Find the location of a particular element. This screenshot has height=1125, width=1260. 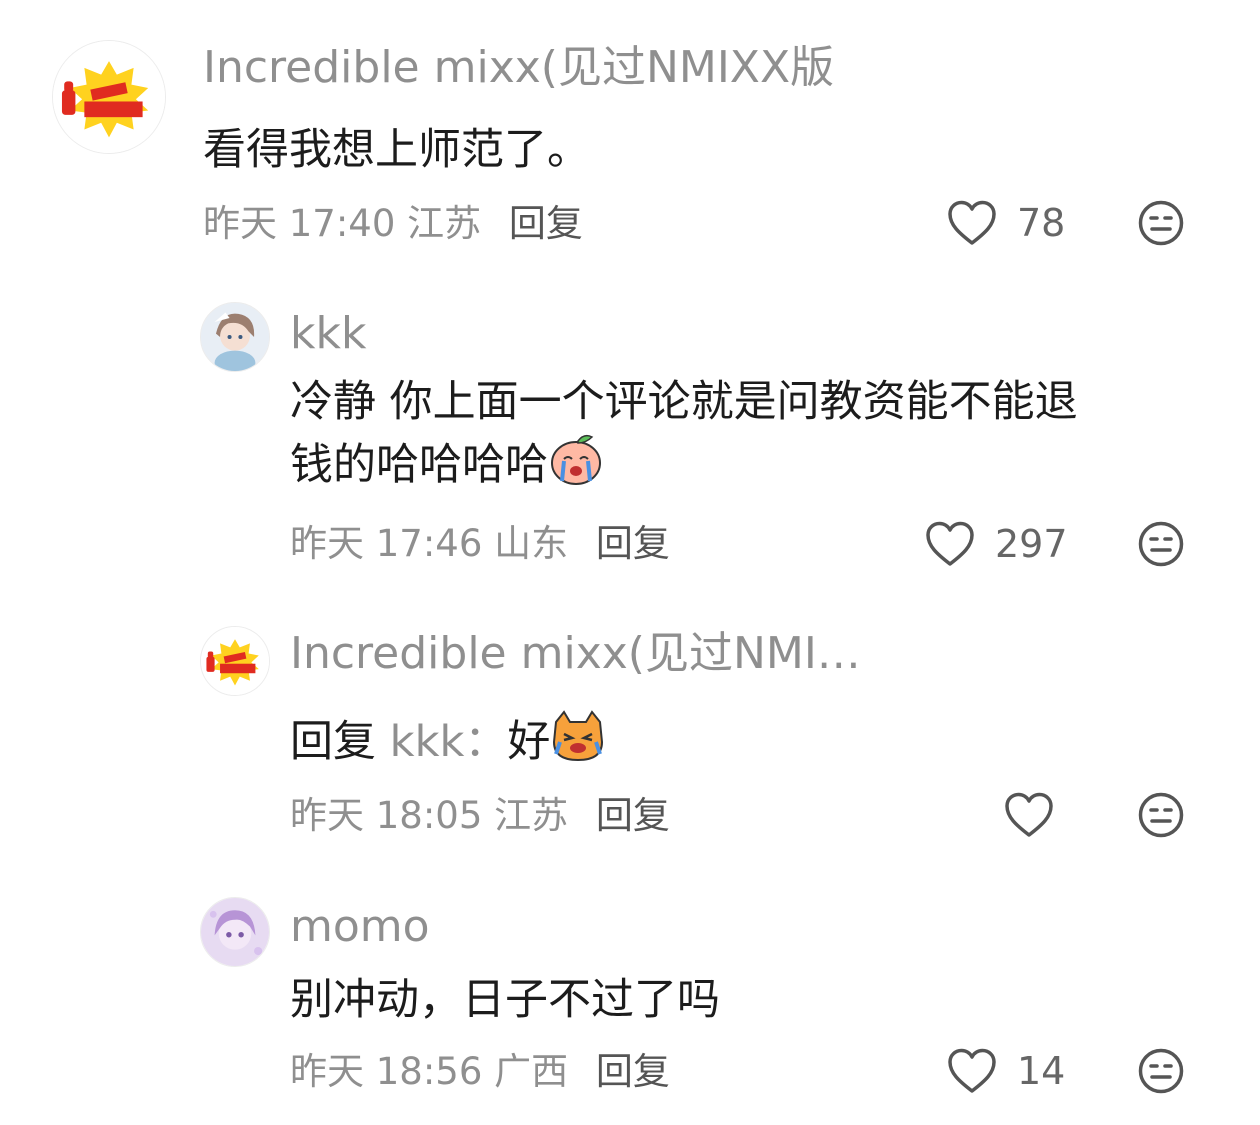

like-button: 297 is located at coordinates (996, 544).